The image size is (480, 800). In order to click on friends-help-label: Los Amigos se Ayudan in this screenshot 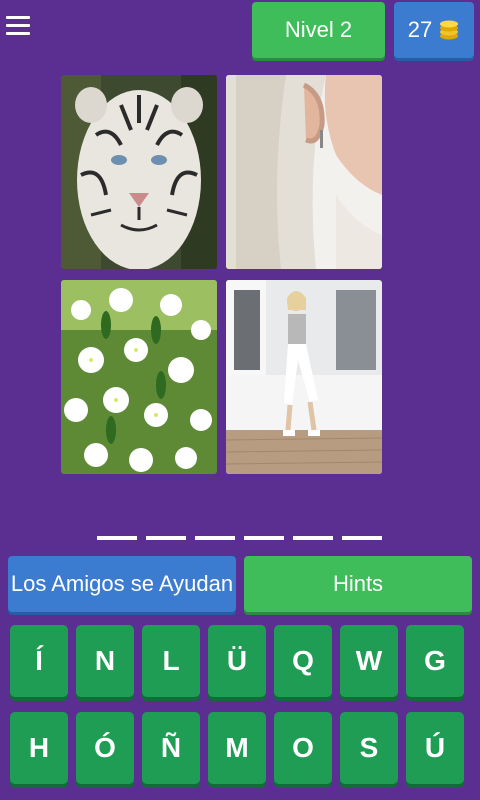, I will do `click(122, 583)`.